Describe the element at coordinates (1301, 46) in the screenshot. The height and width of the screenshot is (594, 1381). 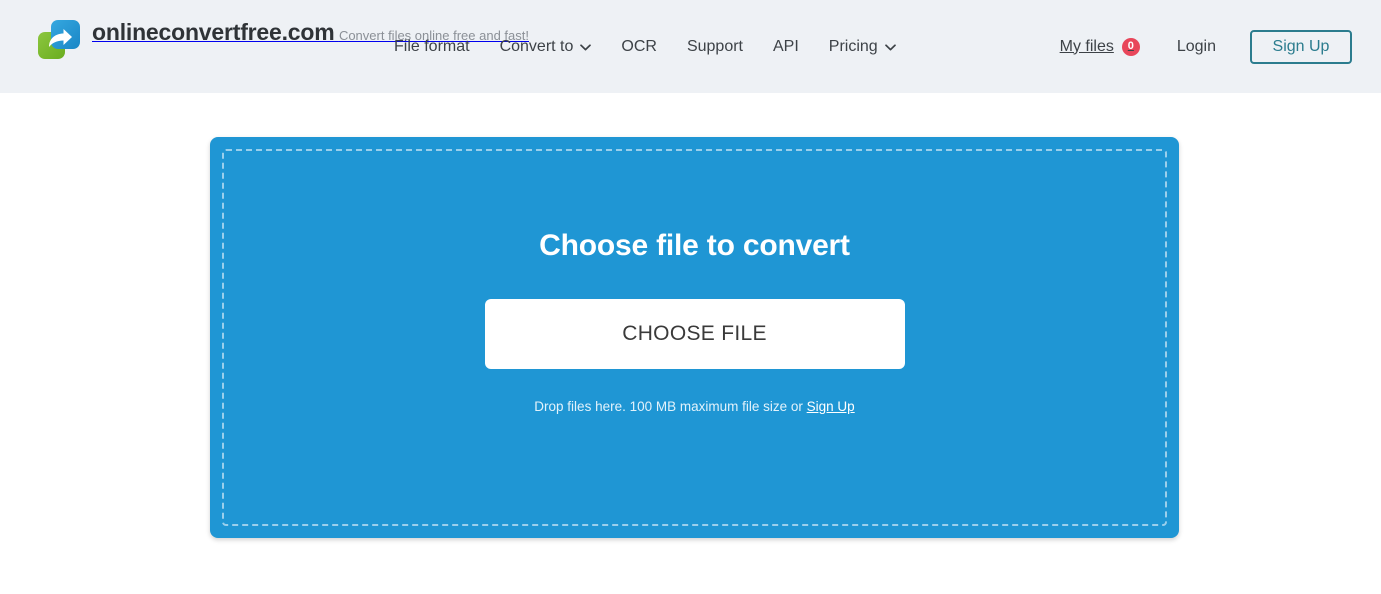
I see `signup-button: Sign Up` at that location.